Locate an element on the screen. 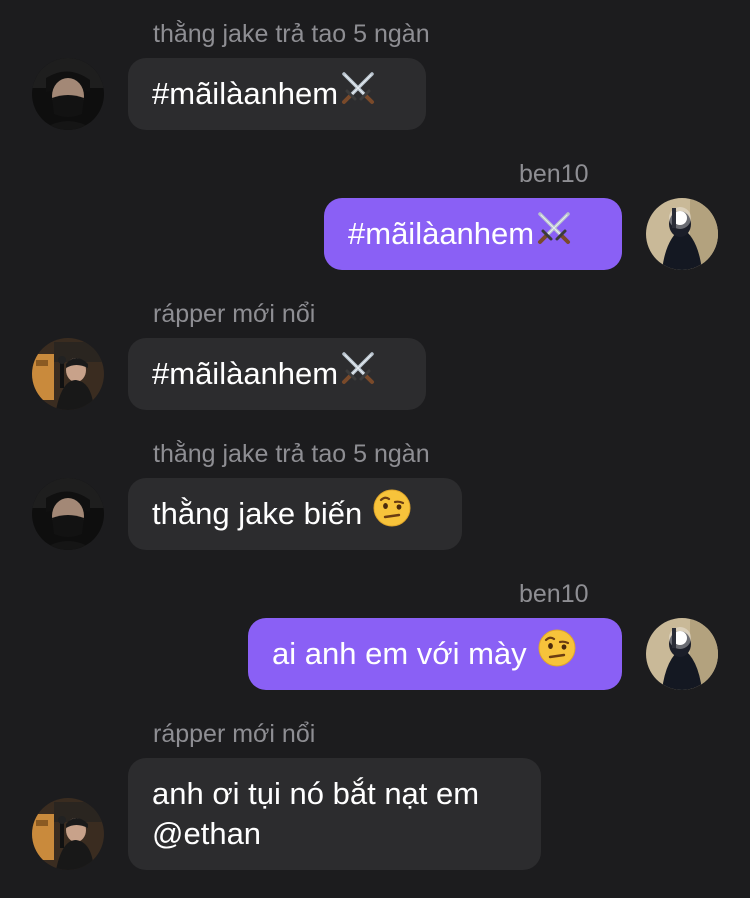 The height and width of the screenshot is (898, 750). message-bubble: thằng jake biến is located at coordinates (295, 514).